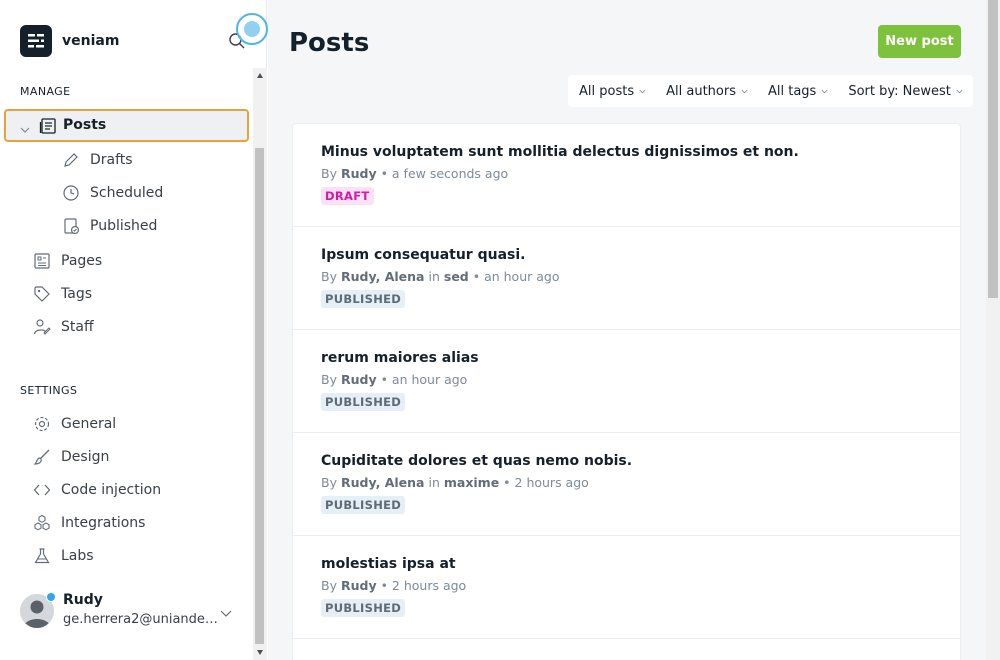 This screenshot has height=660, width=1000. Describe the element at coordinates (455, 482) in the screenshot. I see `post-meta: By Rudy, Alena in maxime • 2 hours ago` at that location.